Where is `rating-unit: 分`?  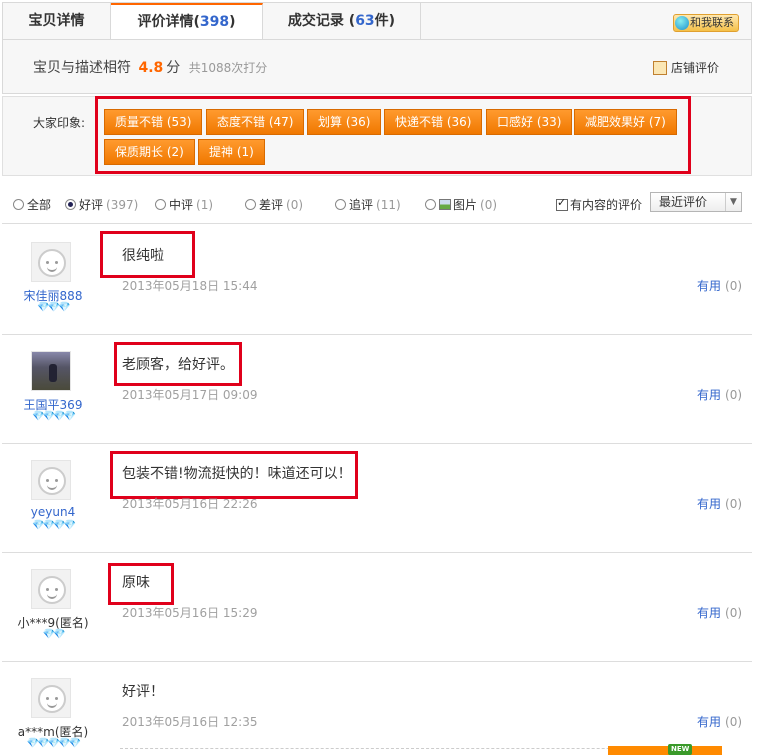 rating-unit: 分 is located at coordinates (173, 68).